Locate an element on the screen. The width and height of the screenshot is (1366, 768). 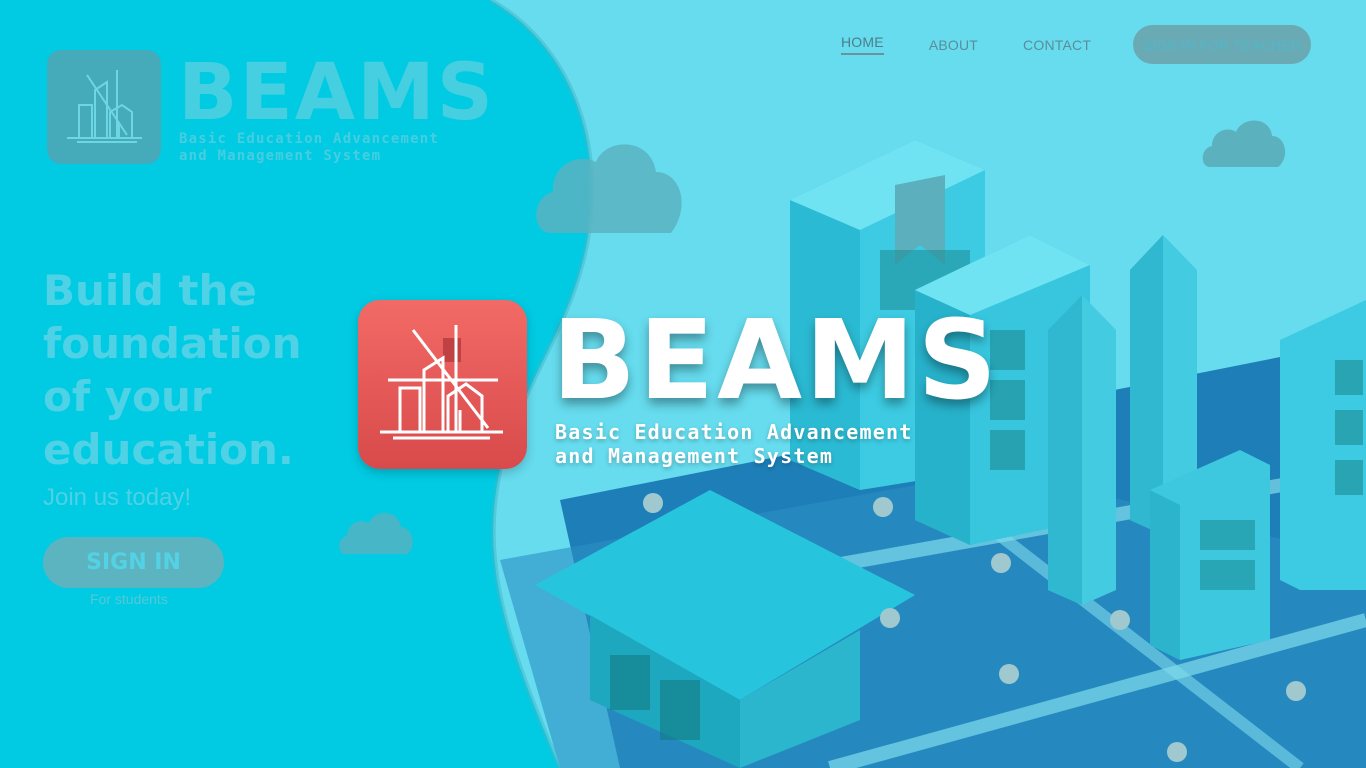
brand-name-faint: BEAMS is located at coordinates (336, 93).